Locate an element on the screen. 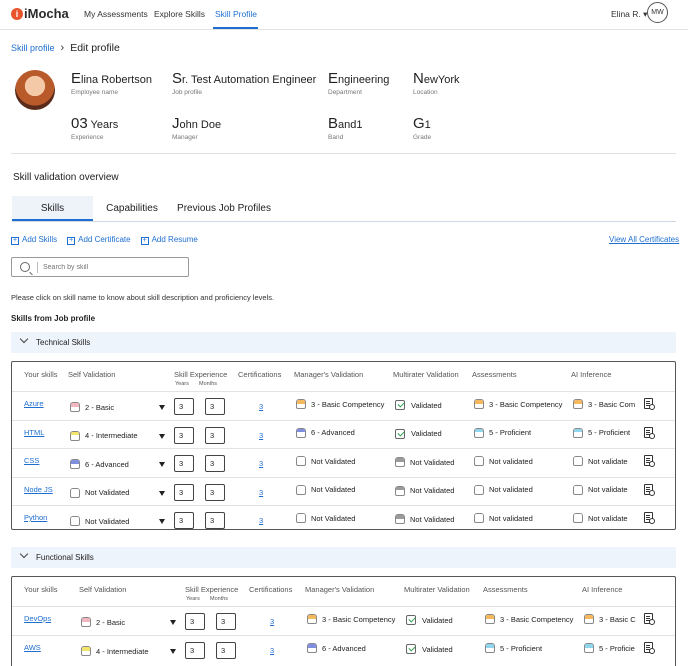 This screenshot has height=666, width=688. add-skills-button: + Add Skills is located at coordinates (34, 240).